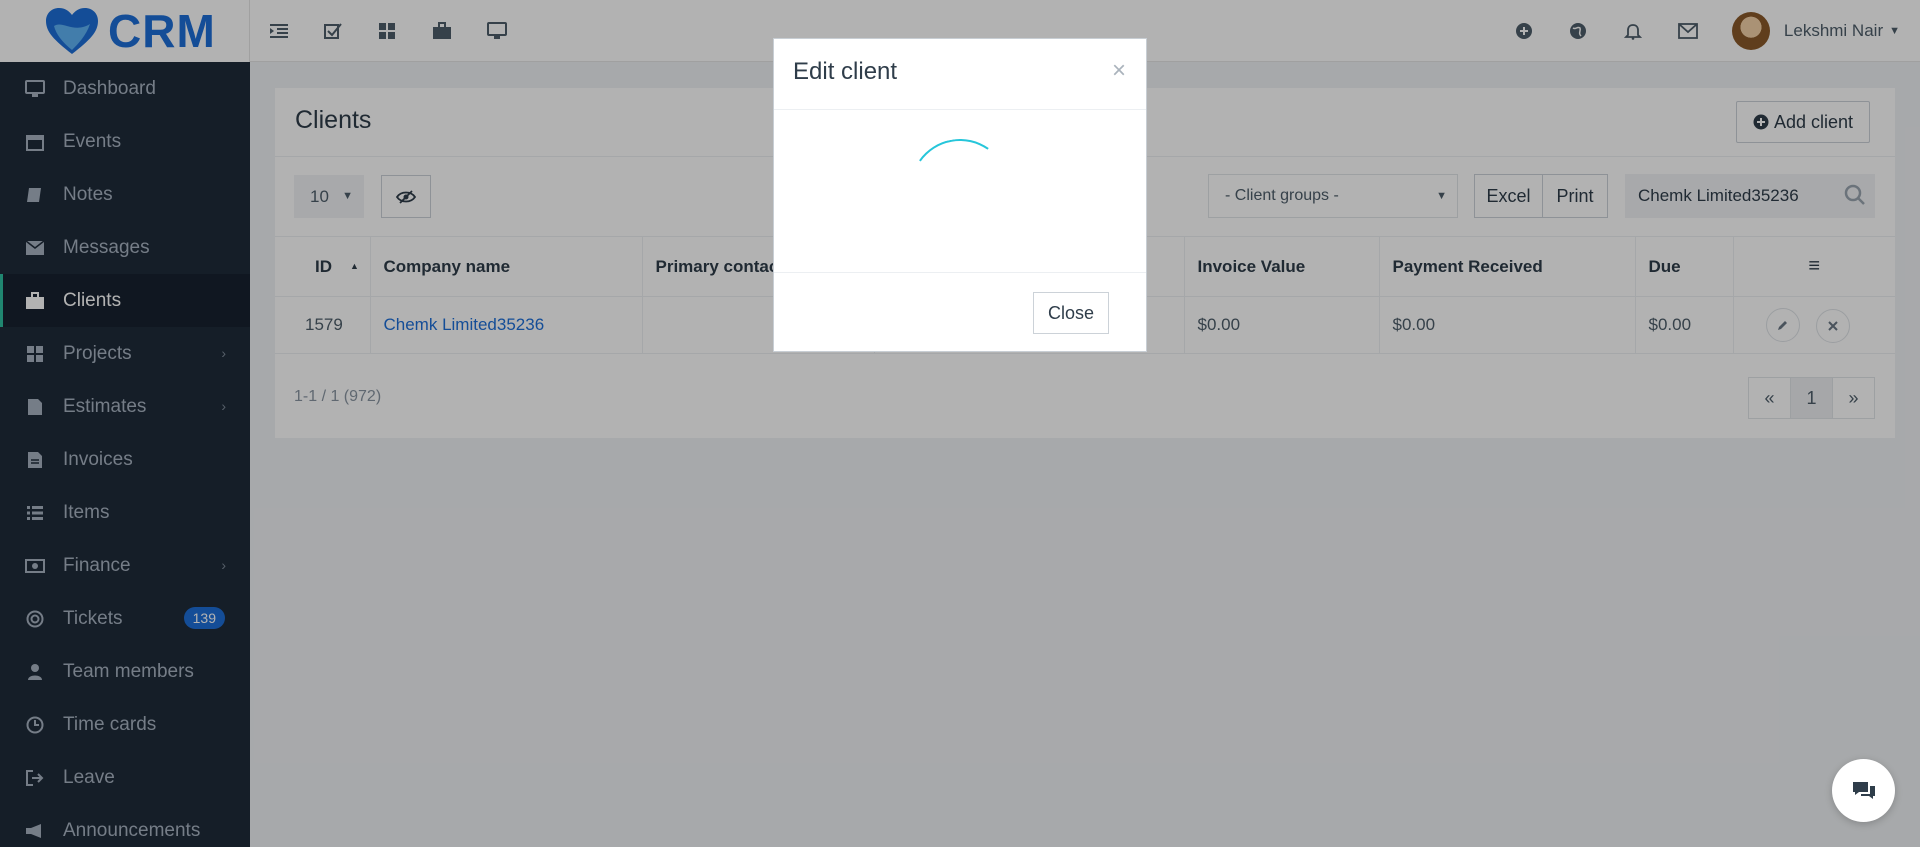 This screenshot has width=1920, height=847. What do you see at coordinates (960, 189) in the screenshot?
I see `loading-spinner-icon` at bounding box center [960, 189].